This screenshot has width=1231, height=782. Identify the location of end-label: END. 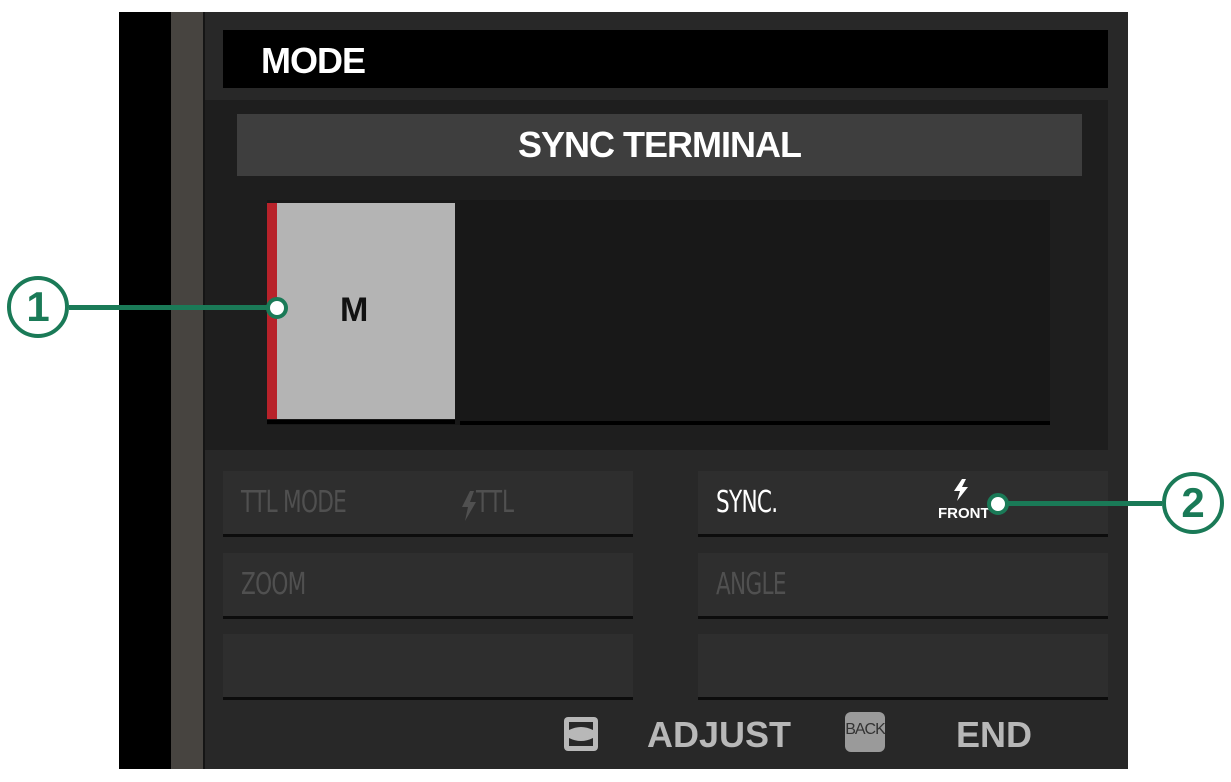
(994, 734).